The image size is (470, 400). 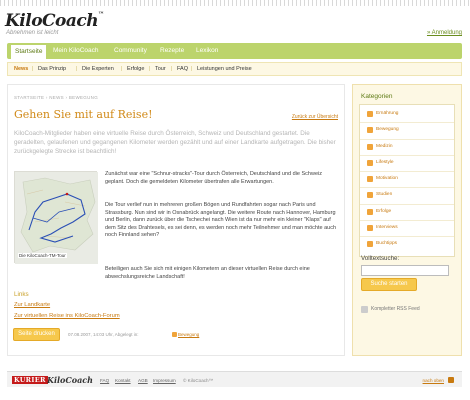 I want to click on kurier-logo: KURIER, so click(x=30, y=380).